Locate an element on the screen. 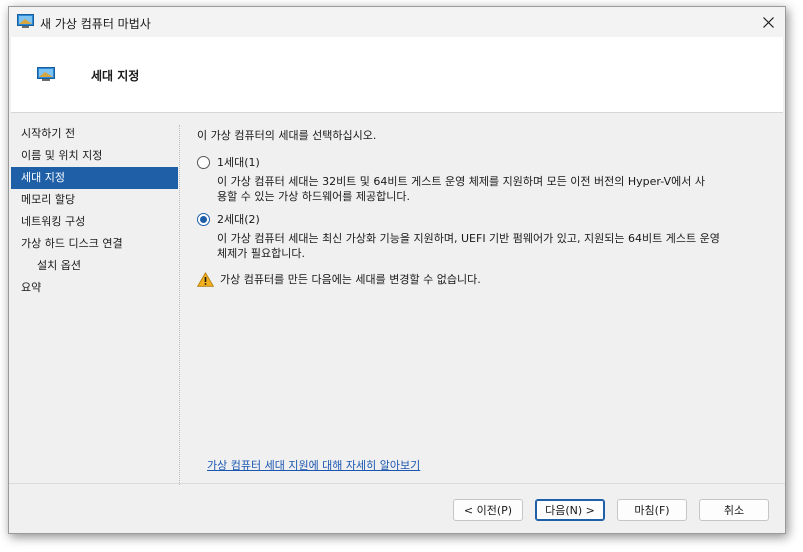 The height and width of the screenshot is (552, 803). window-title: 새 가상 컴퓨터 마법사 is located at coordinates (95, 24).